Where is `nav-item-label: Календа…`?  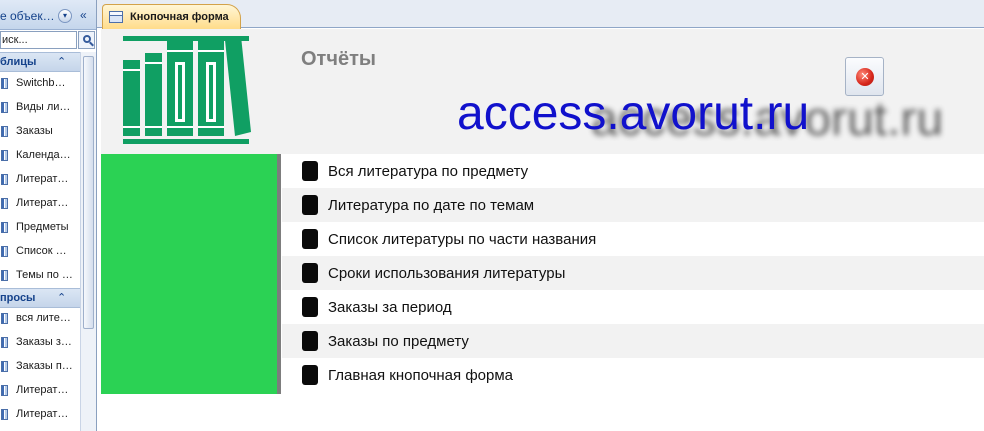
nav-item-label: Календа… is located at coordinates (43, 155).